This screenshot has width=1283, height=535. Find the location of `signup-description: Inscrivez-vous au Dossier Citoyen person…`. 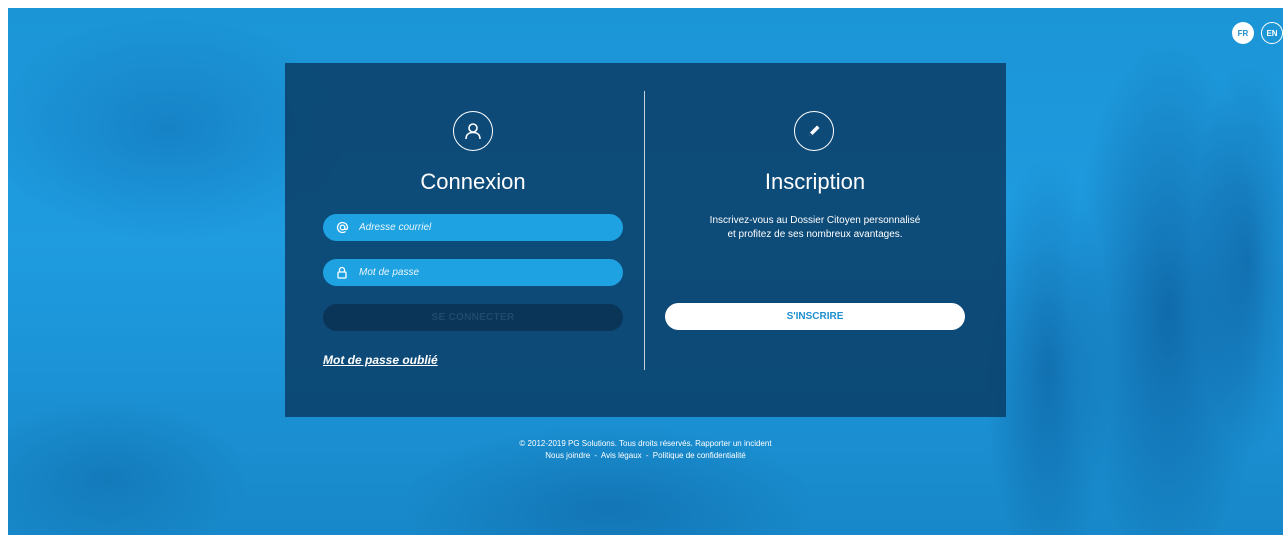

signup-description: Inscrivez-vous au Dossier Citoyen person… is located at coordinates (815, 227).